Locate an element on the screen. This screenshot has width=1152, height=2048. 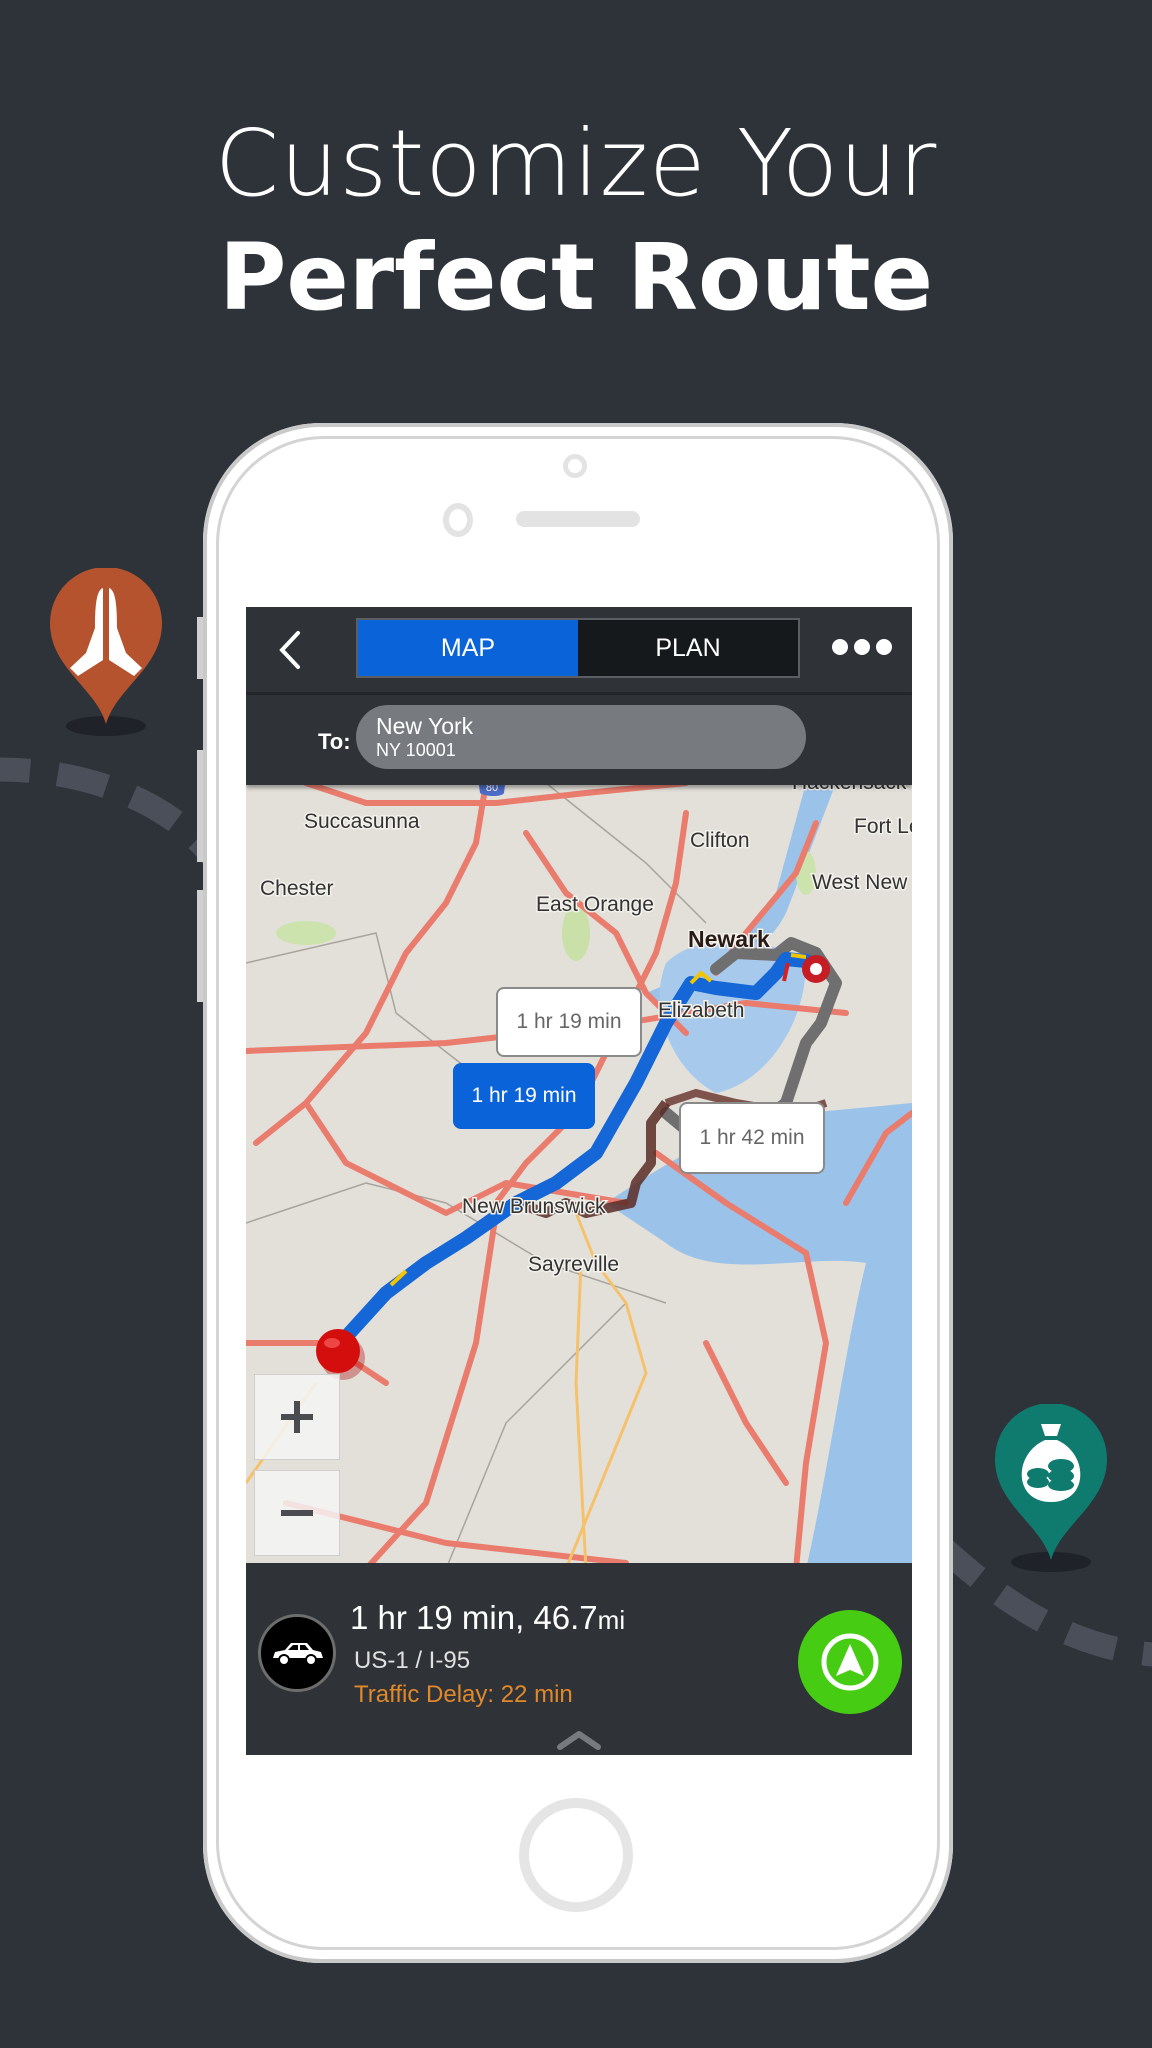
view-tabs: MAP PLAN is located at coordinates (578, 648).